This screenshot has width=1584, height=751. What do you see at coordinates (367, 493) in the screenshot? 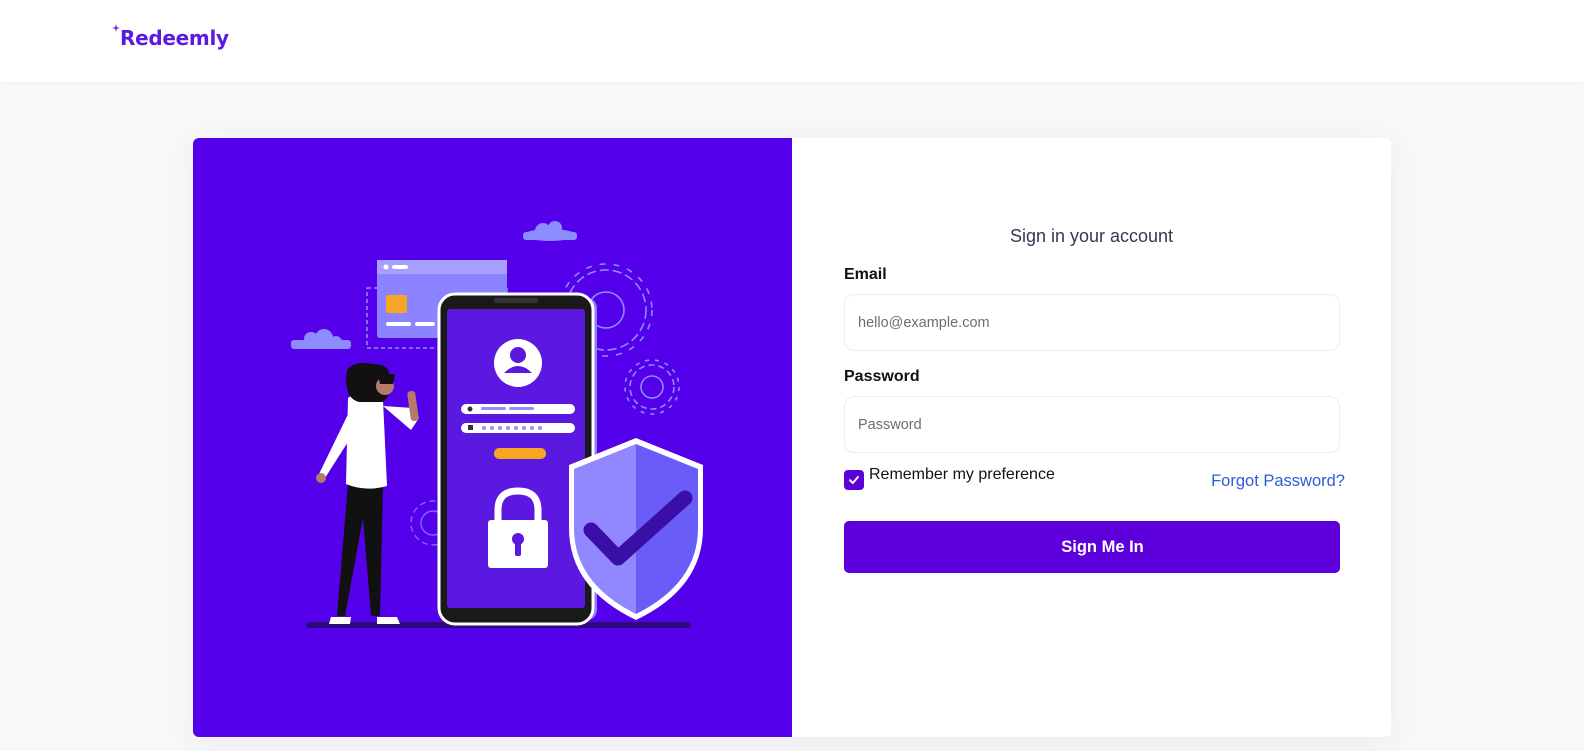
I see `person-figure` at bounding box center [367, 493].